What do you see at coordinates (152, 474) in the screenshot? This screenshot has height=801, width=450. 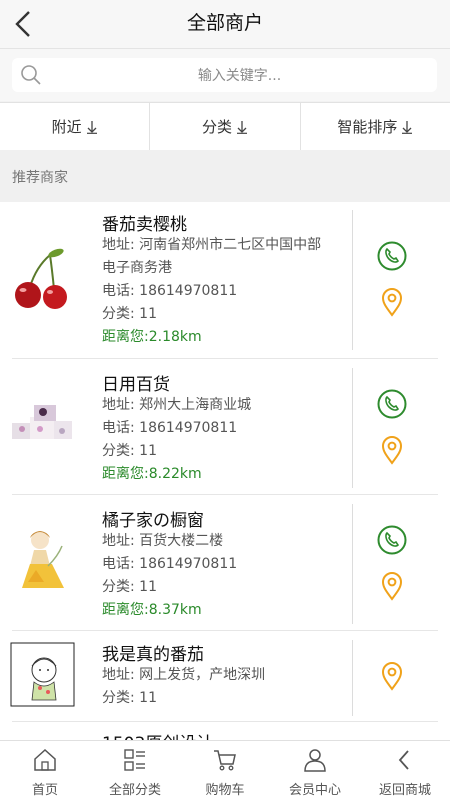 I see `merchant-distance: 距离您:8.22km` at bounding box center [152, 474].